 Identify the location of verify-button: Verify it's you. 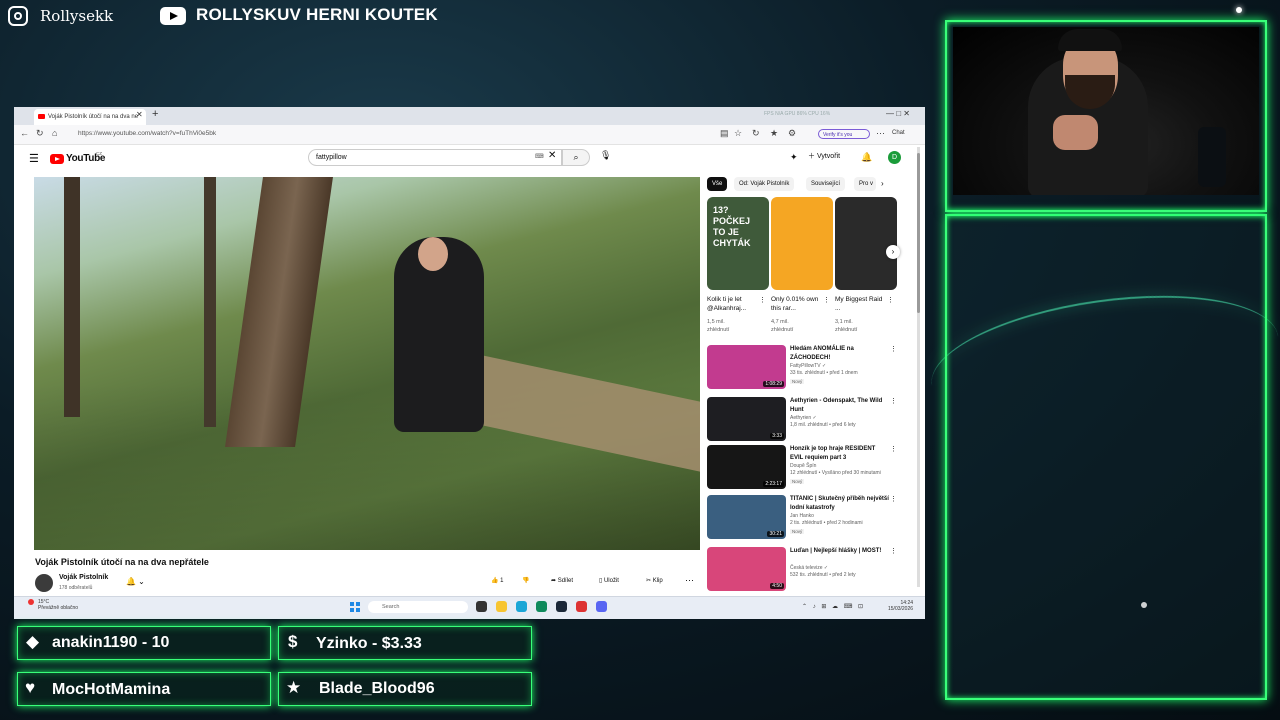
(844, 134).